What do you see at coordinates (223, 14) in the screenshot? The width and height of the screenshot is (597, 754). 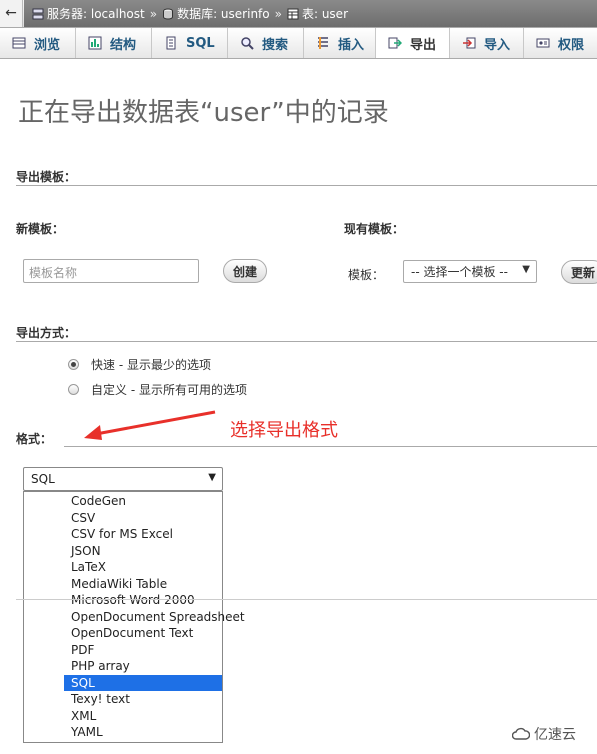 I see `breadcrumb-database-label: 数据库: userinfo` at bounding box center [223, 14].